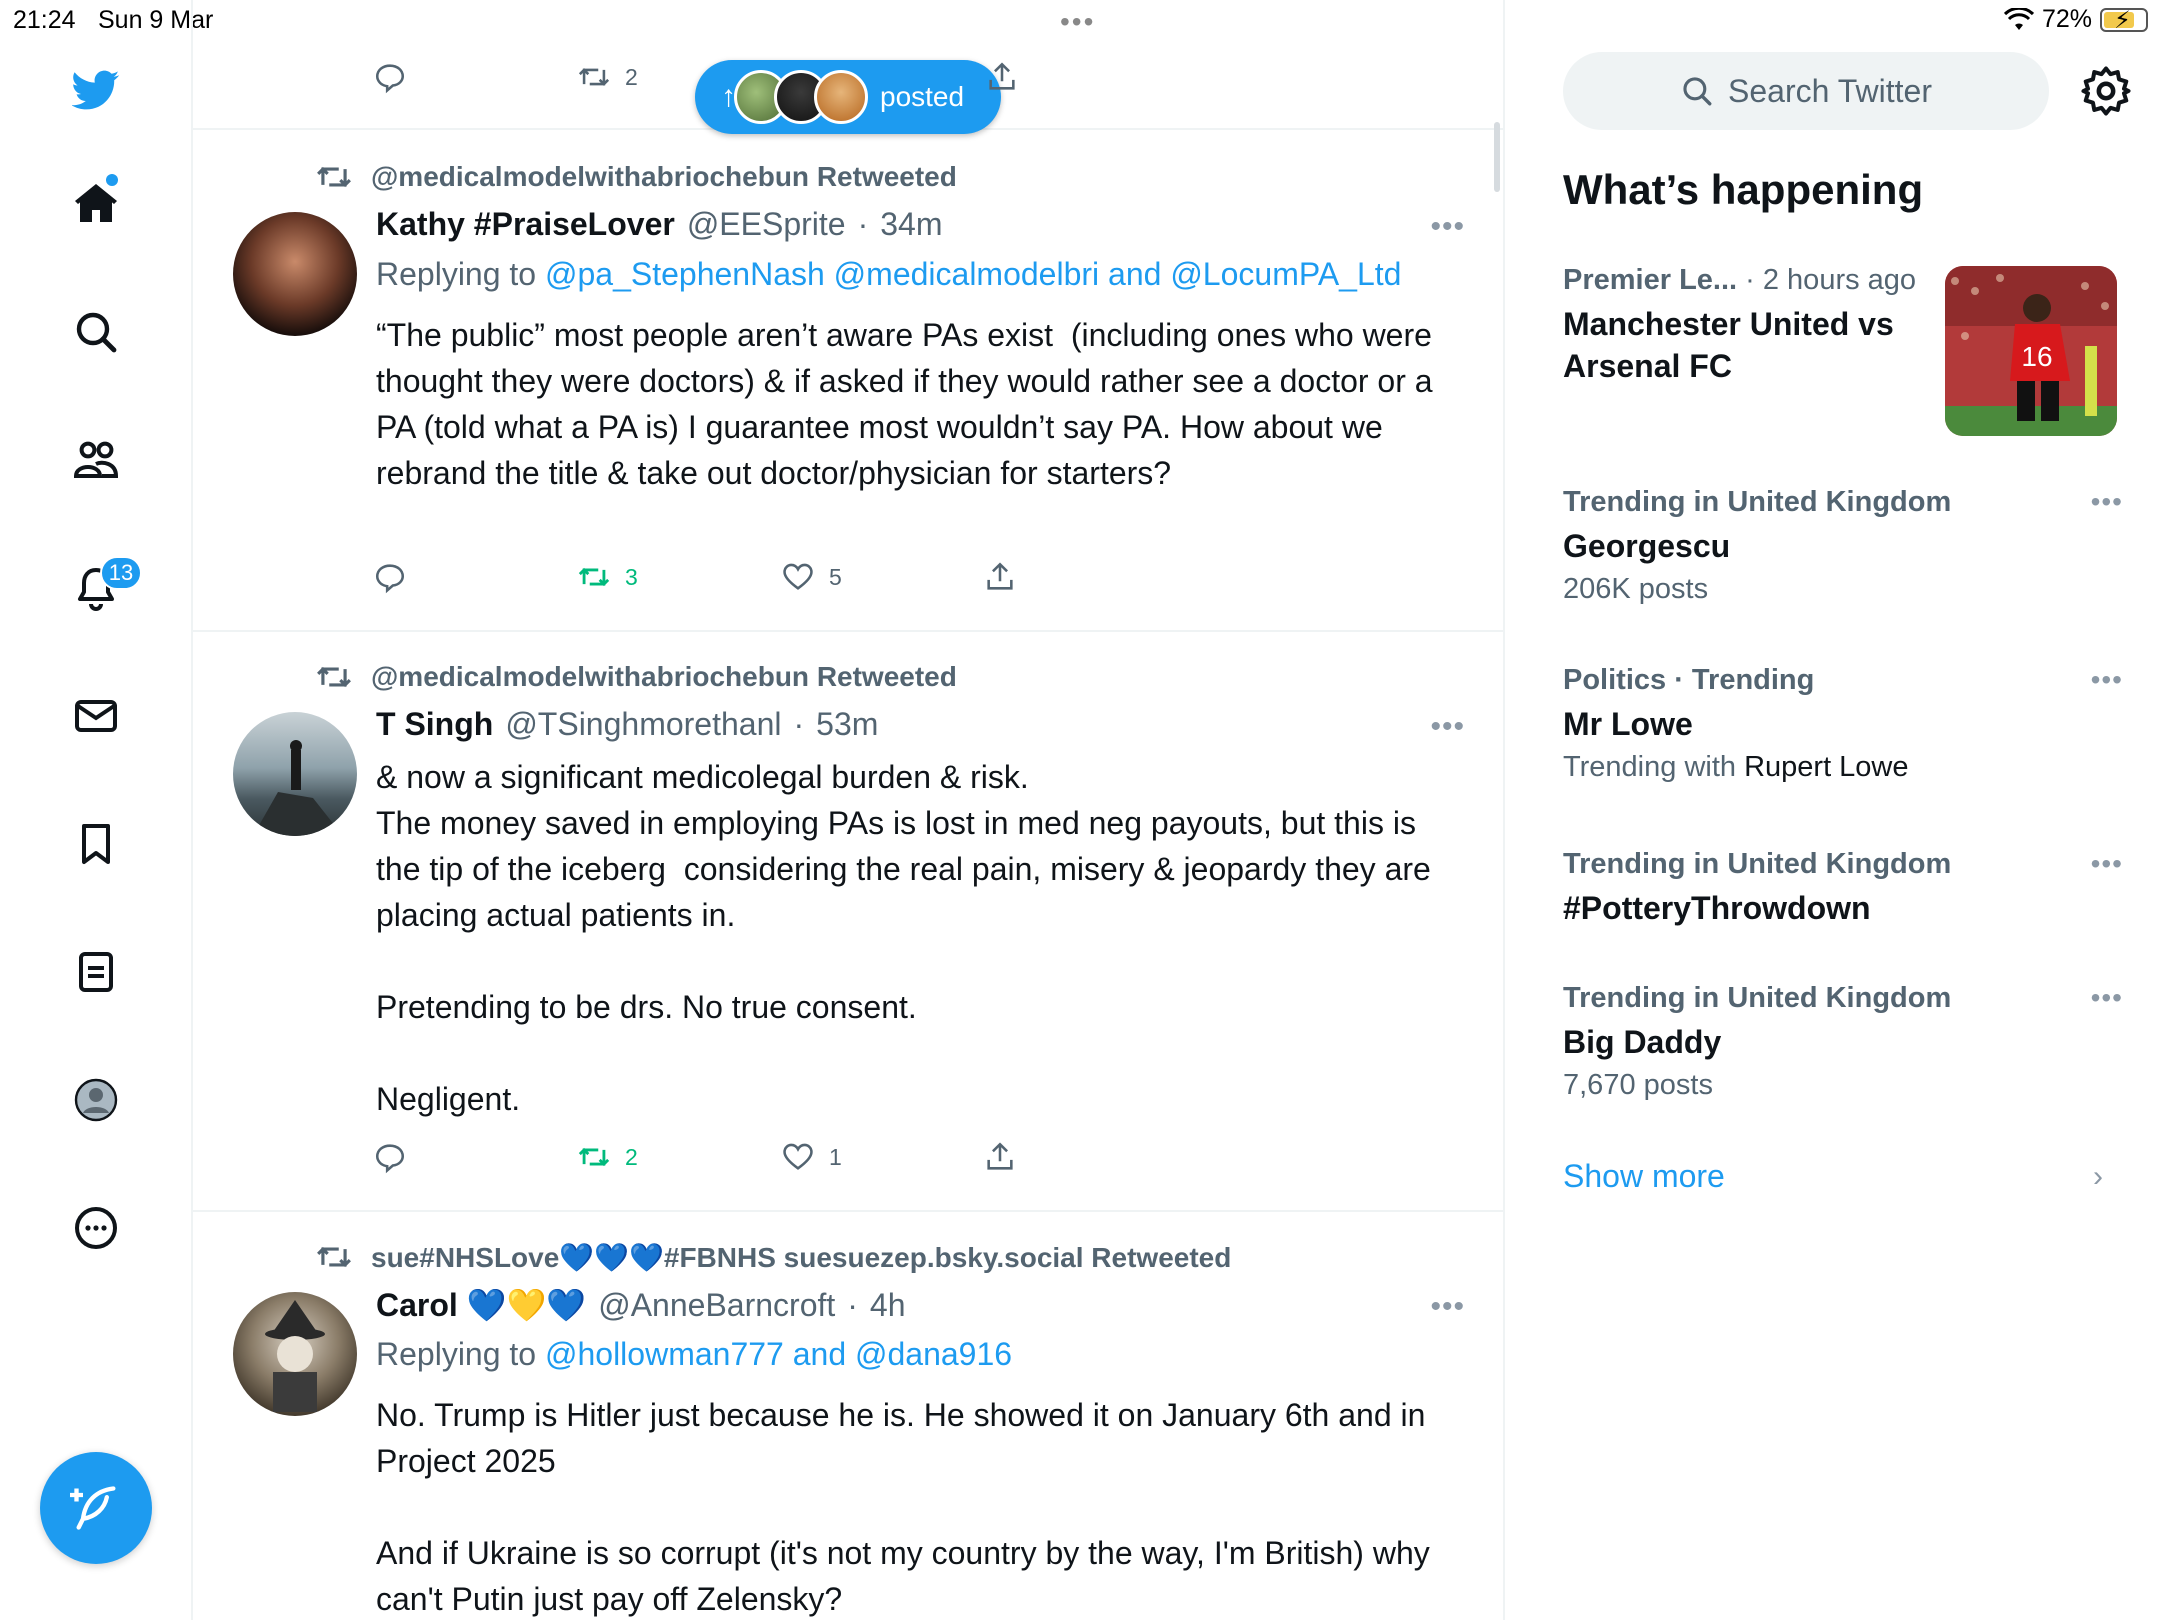 This screenshot has height=1620, width=2160. Describe the element at coordinates (434, 724) in the screenshot. I see `display-name: T Singh` at that location.